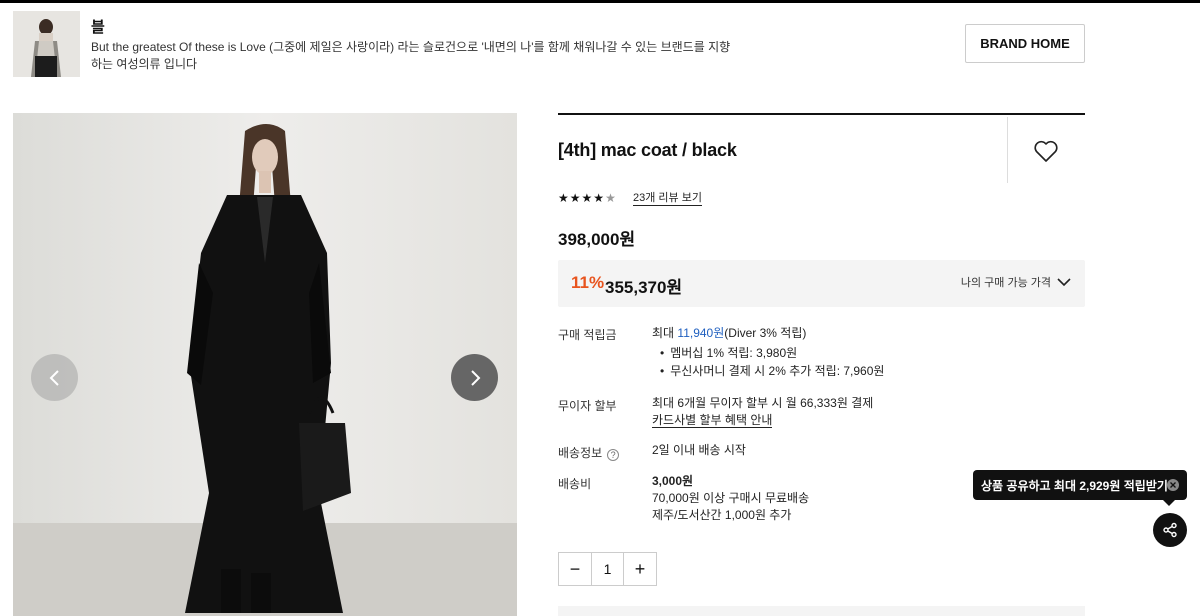  What do you see at coordinates (765, 333) in the screenshot?
I see `points-suffix: (Diver 3% 적립)` at bounding box center [765, 333].